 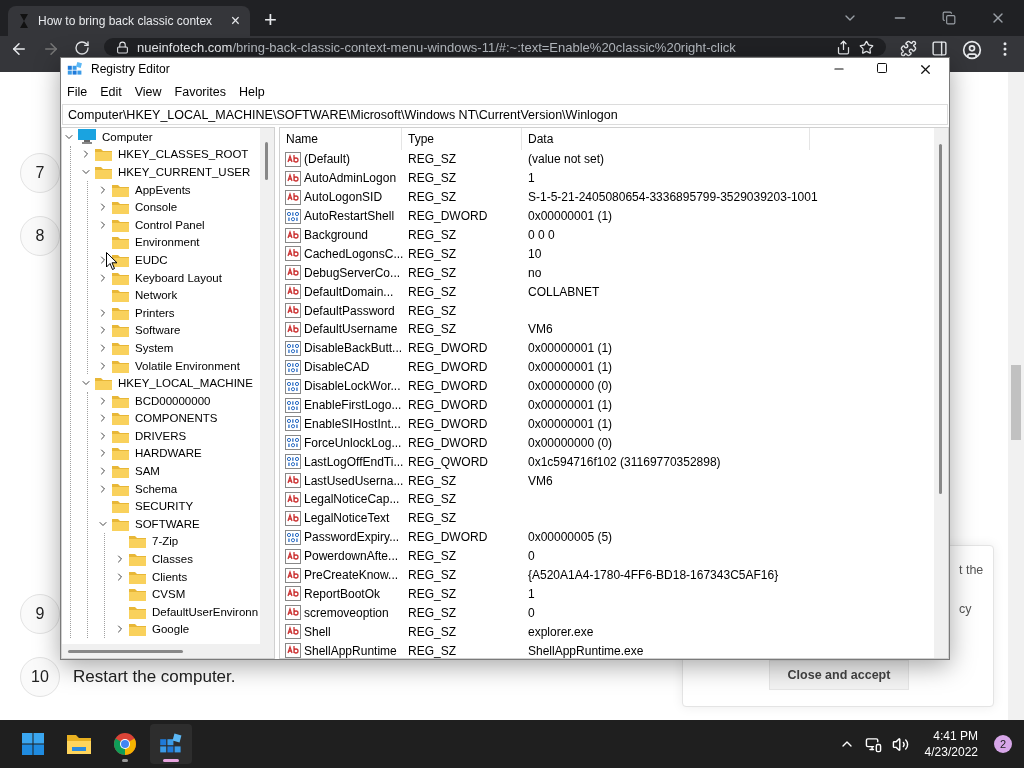 What do you see at coordinates (163, 541) in the screenshot?
I see `tree-item: 7-Zip` at bounding box center [163, 541].